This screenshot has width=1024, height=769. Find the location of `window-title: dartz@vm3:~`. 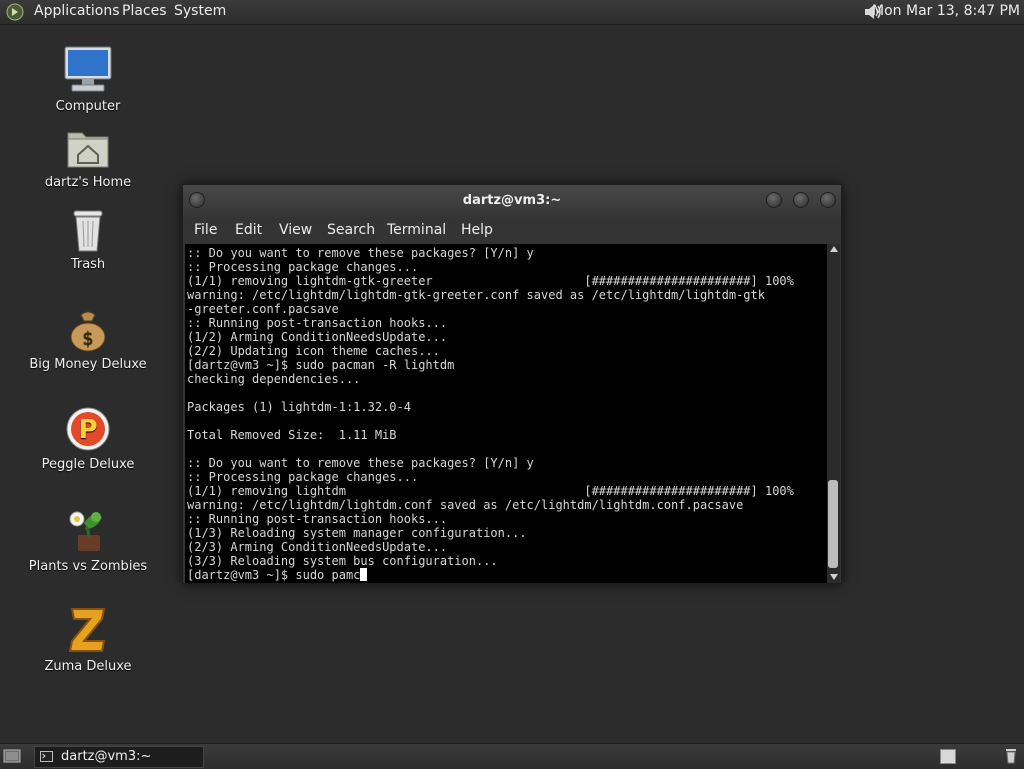

window-title: dartz@vm3:~ is located at coordinates (512, 200).